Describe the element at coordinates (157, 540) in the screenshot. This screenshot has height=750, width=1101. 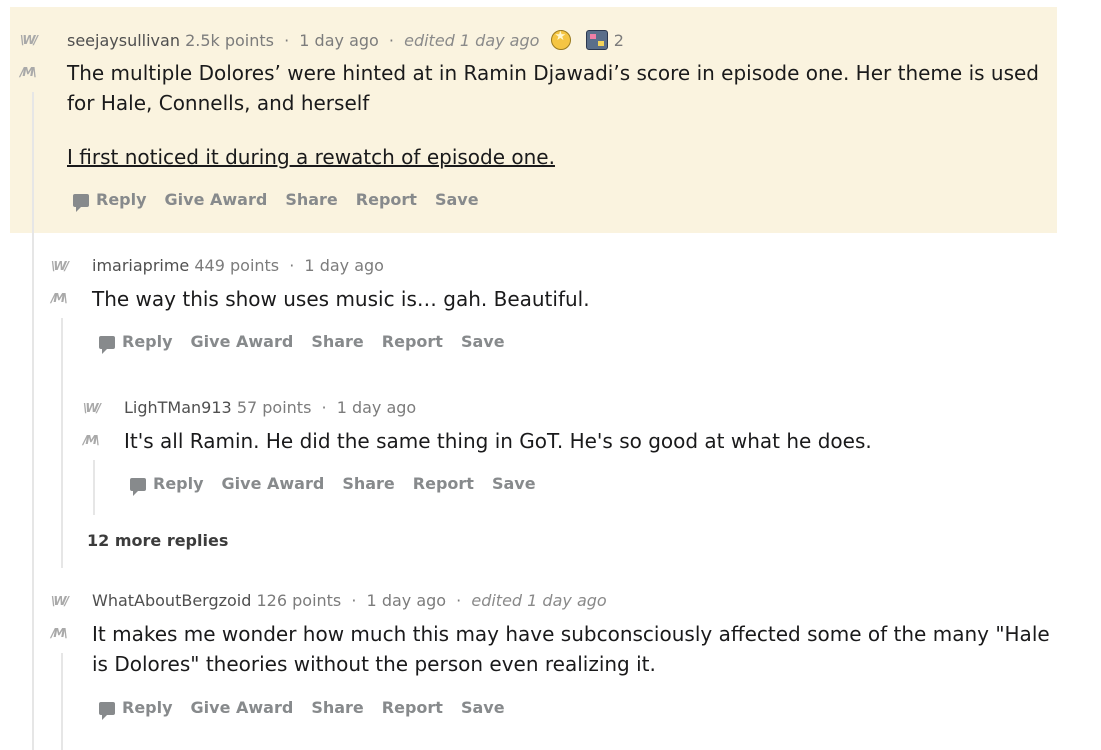
I see `more-replies-link: 12 more replies` at that location.